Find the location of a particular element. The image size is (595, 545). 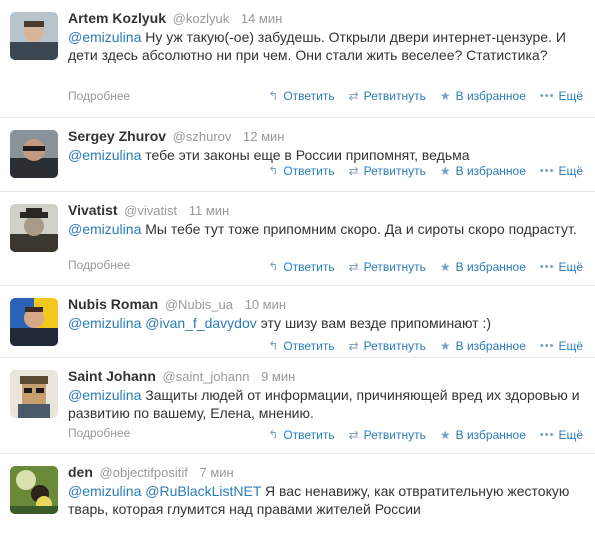

fullname: Vivatist is located at coordinates (93, 210).